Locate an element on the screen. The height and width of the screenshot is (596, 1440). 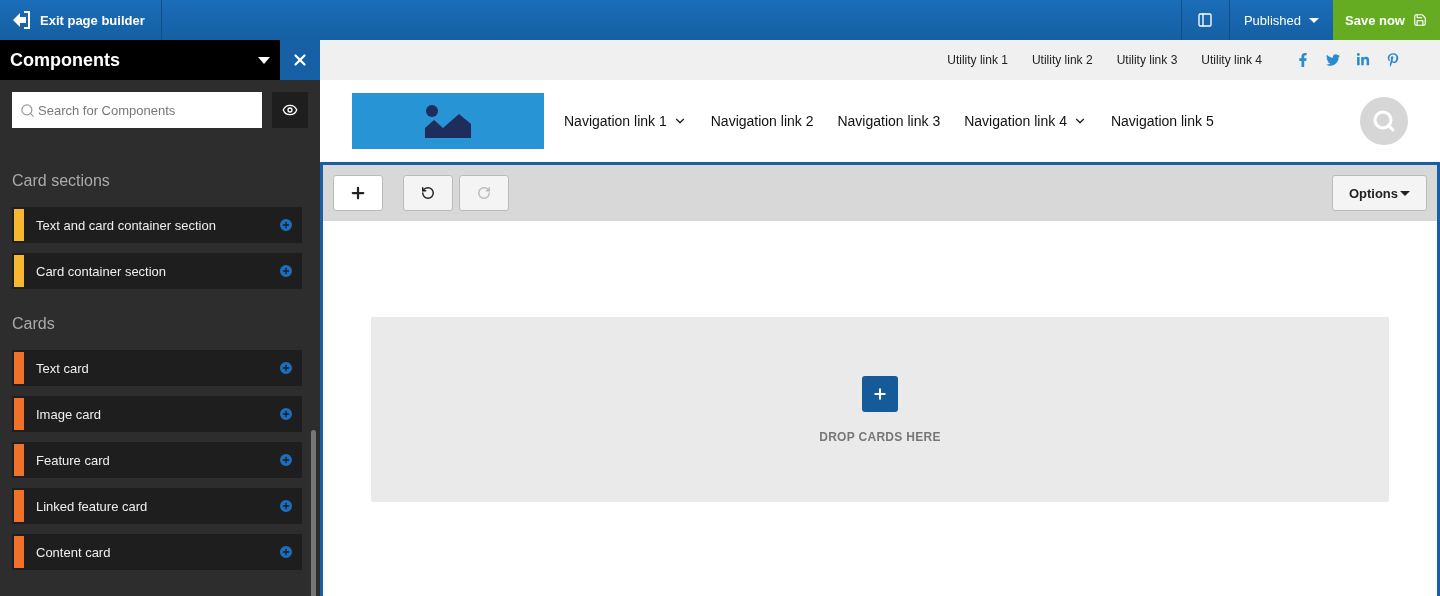
caret-icon is located at coordinates (264, 60).